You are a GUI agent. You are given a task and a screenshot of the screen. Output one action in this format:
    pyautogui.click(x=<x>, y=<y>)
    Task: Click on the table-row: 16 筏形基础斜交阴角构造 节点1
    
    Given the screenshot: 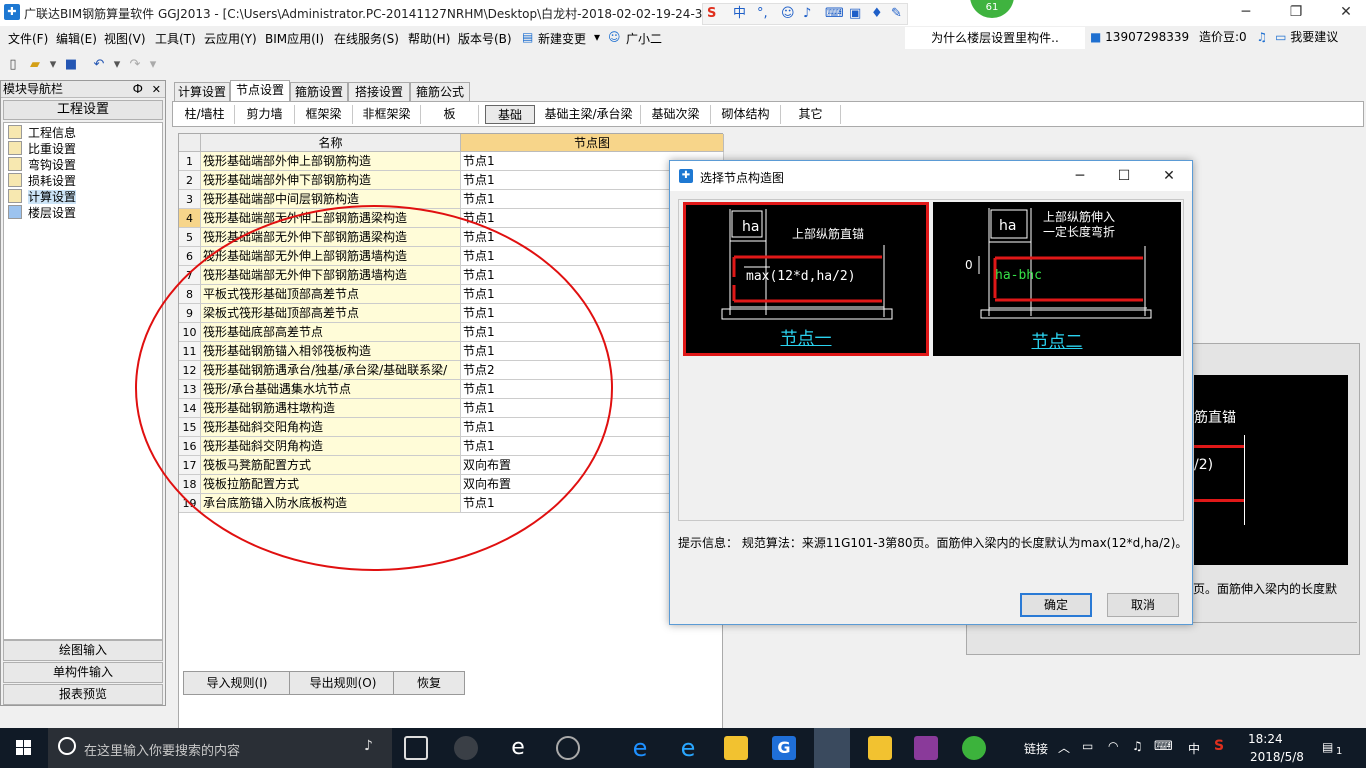 What is the action you would take?
    pyautogui.click(x=451, y=446)
    